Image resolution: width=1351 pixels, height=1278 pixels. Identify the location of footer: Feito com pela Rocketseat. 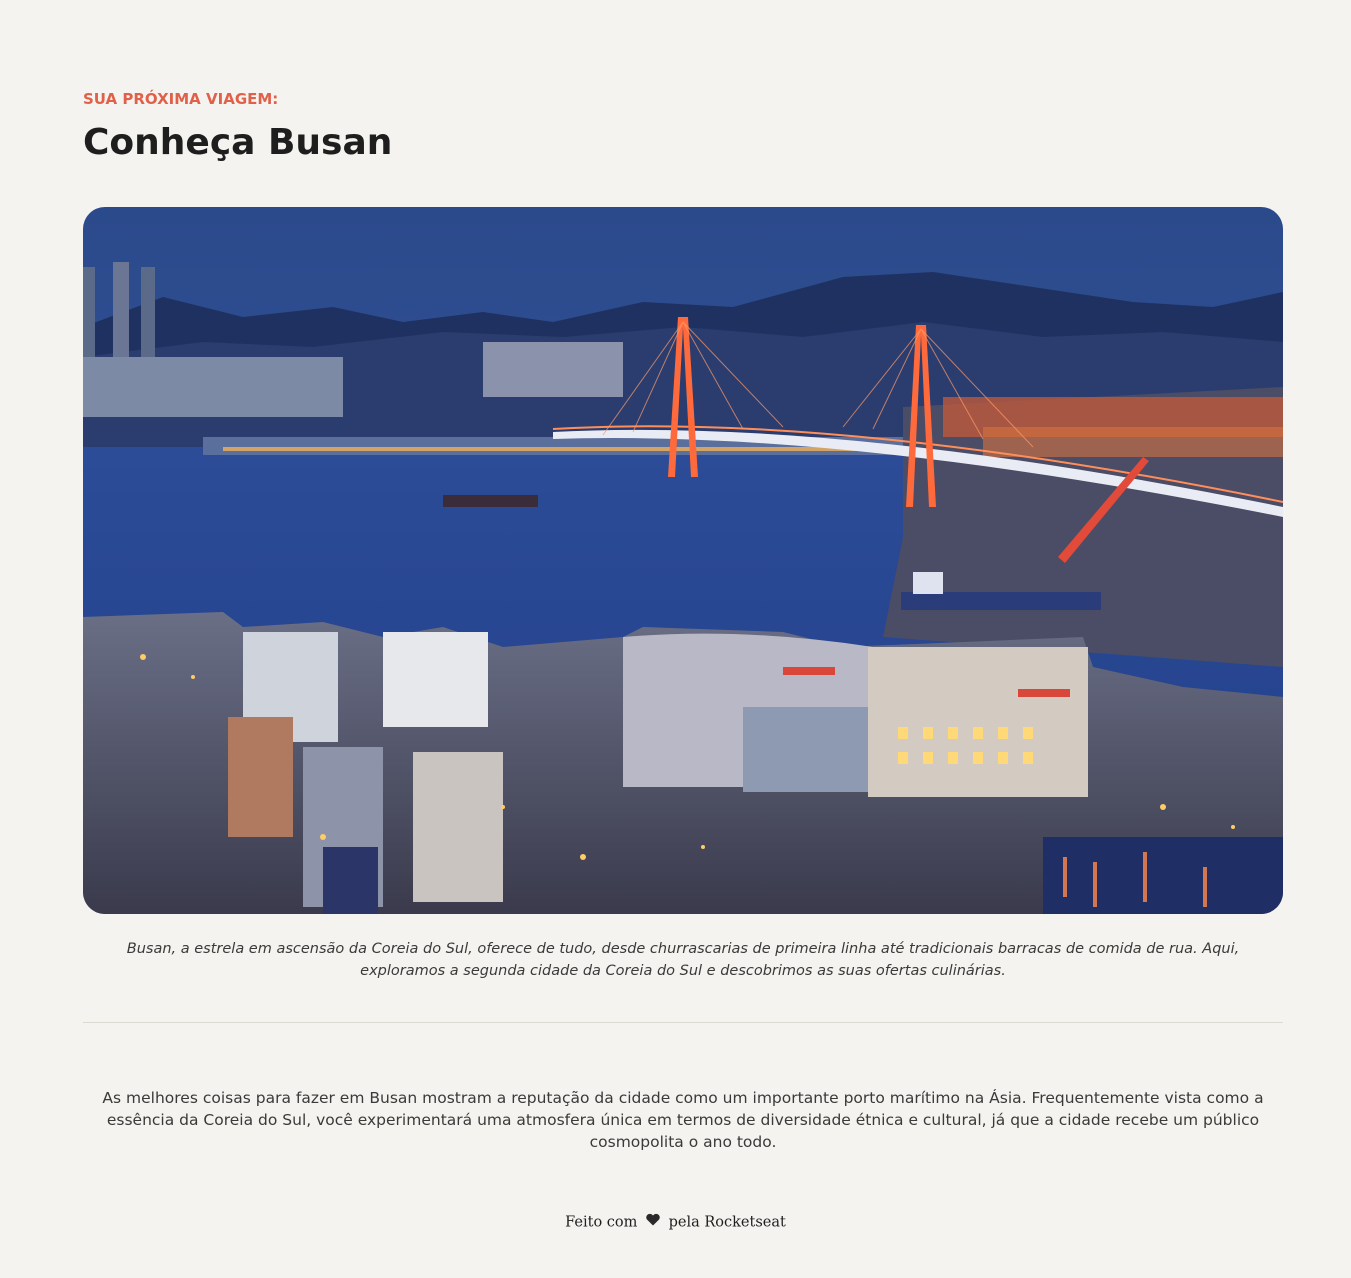
(675, 1222).